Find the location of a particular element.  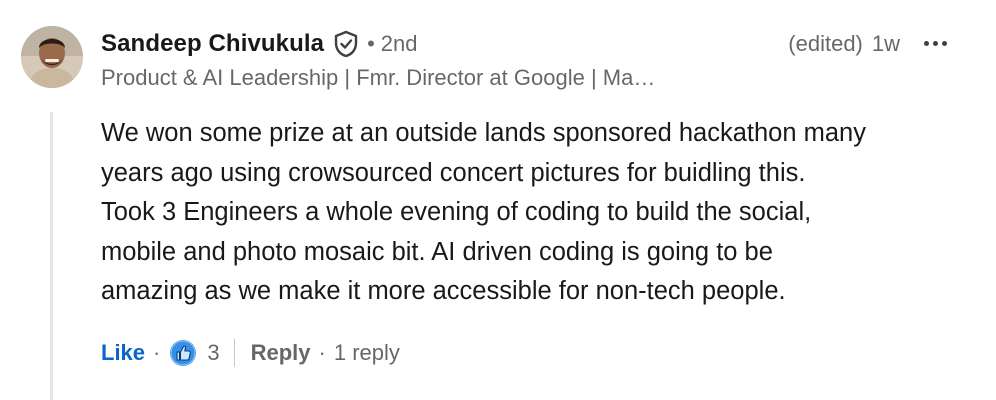

verified-shield-icon is located at coordinates (346, 44).